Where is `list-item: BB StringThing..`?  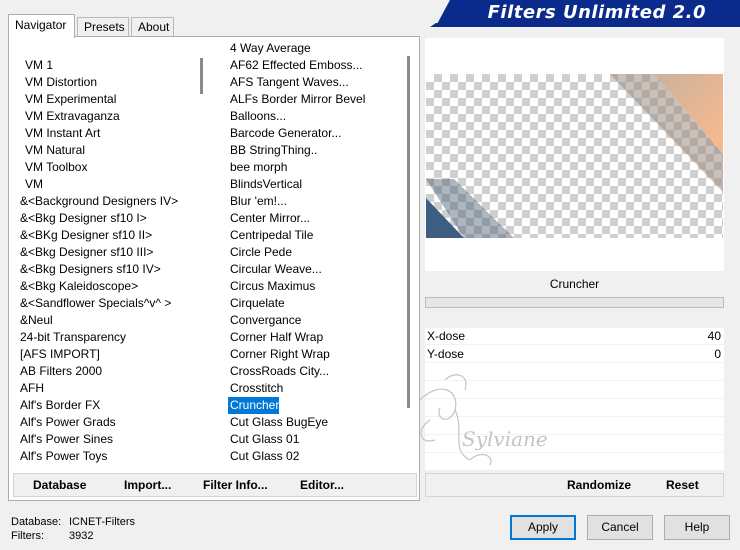
list-item: BB StringThing.. is located at coordinates (314, 150).